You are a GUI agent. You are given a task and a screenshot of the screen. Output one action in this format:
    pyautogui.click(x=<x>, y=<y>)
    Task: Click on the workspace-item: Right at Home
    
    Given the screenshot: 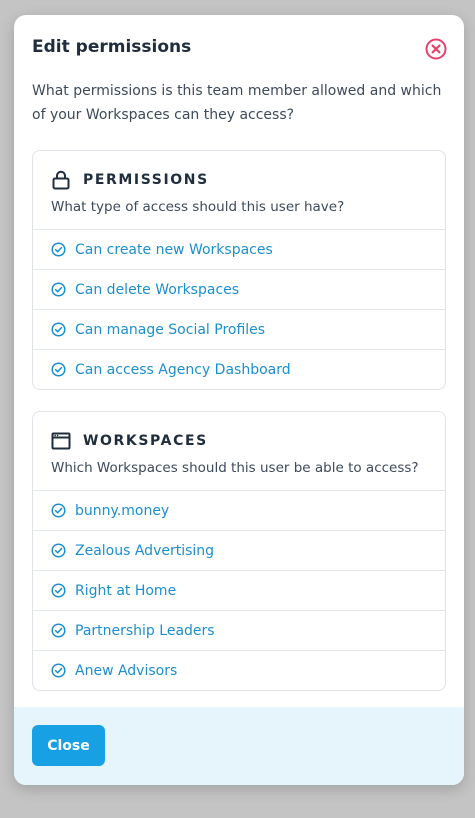 What is the action you would take?
    pyautogui.click(x=239, y=590)
    